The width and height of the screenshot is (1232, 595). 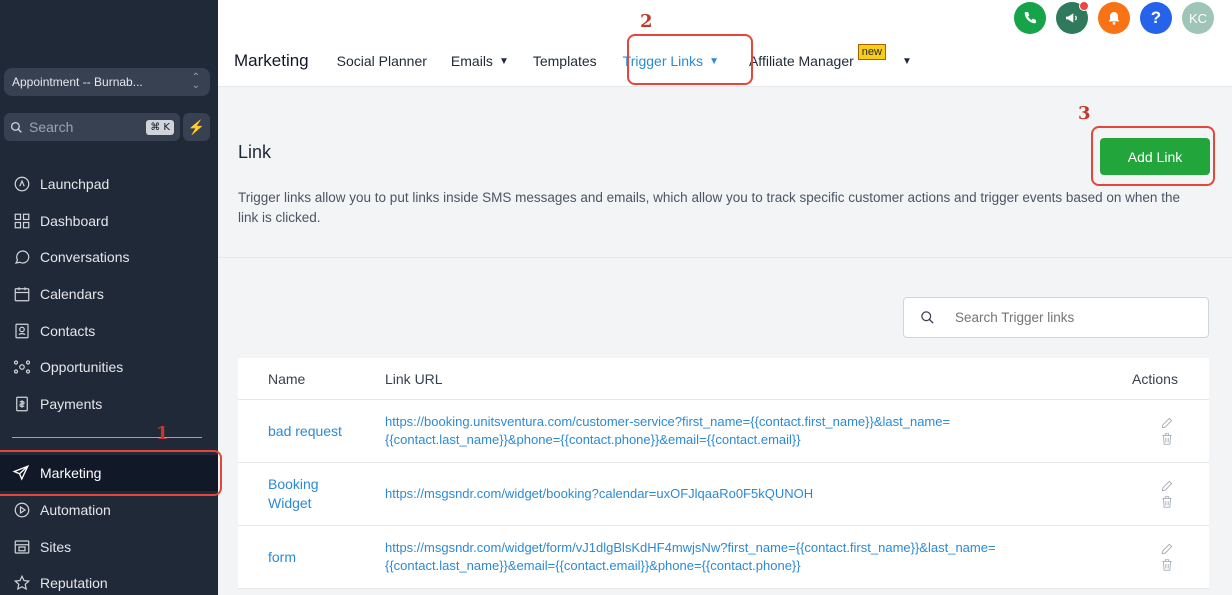 I want to click on sidebar-item-label: Conversations, so click(x=85, y=257).